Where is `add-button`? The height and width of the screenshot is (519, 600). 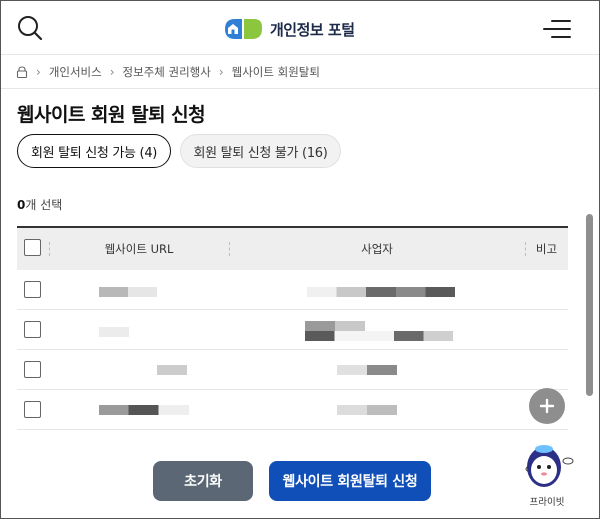
add-button is located at coordinates (547, 406).